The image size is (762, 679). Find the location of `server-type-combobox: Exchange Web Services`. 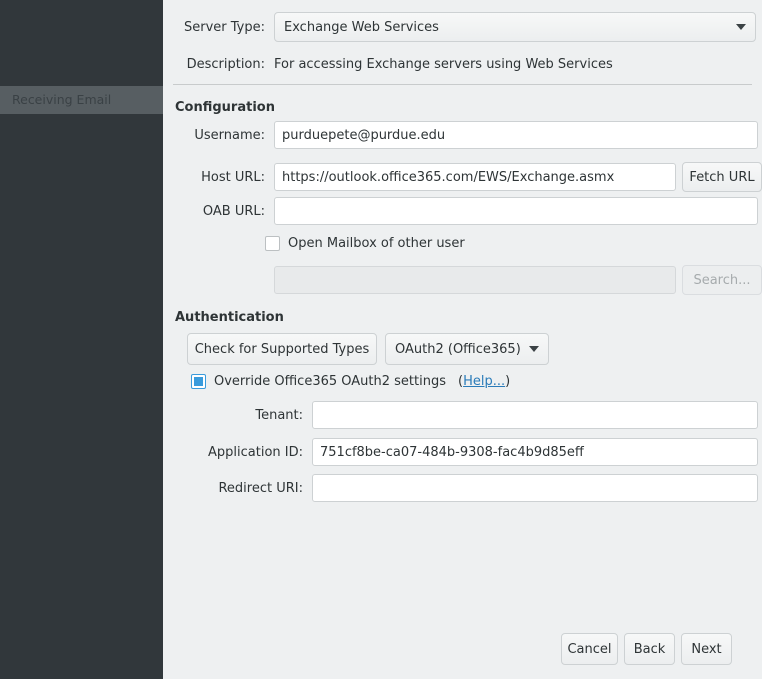

server-type-combobox: Exchange Web Services is located at coordinates (515, 27).